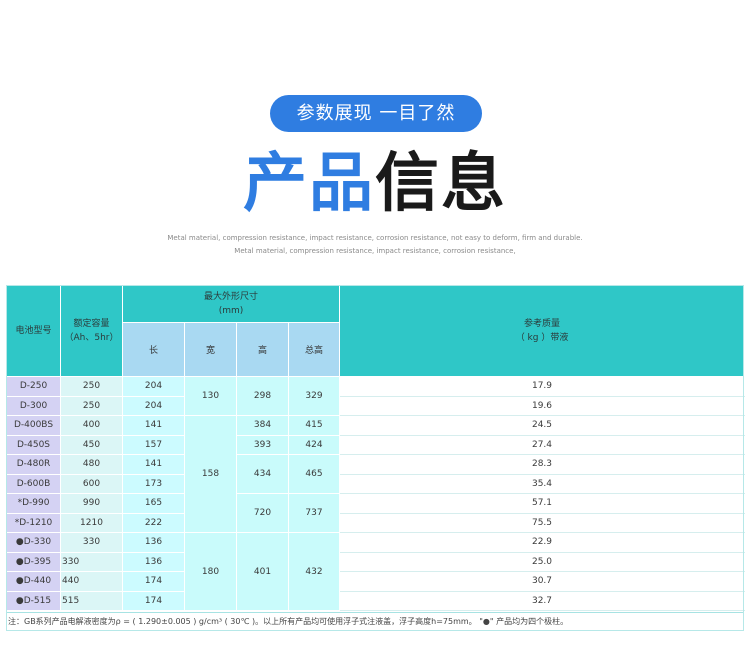  What do you see at coordinates (262, 474) in the screenshot?
I see `cell-height: 434` at bounding box center [262, 474].